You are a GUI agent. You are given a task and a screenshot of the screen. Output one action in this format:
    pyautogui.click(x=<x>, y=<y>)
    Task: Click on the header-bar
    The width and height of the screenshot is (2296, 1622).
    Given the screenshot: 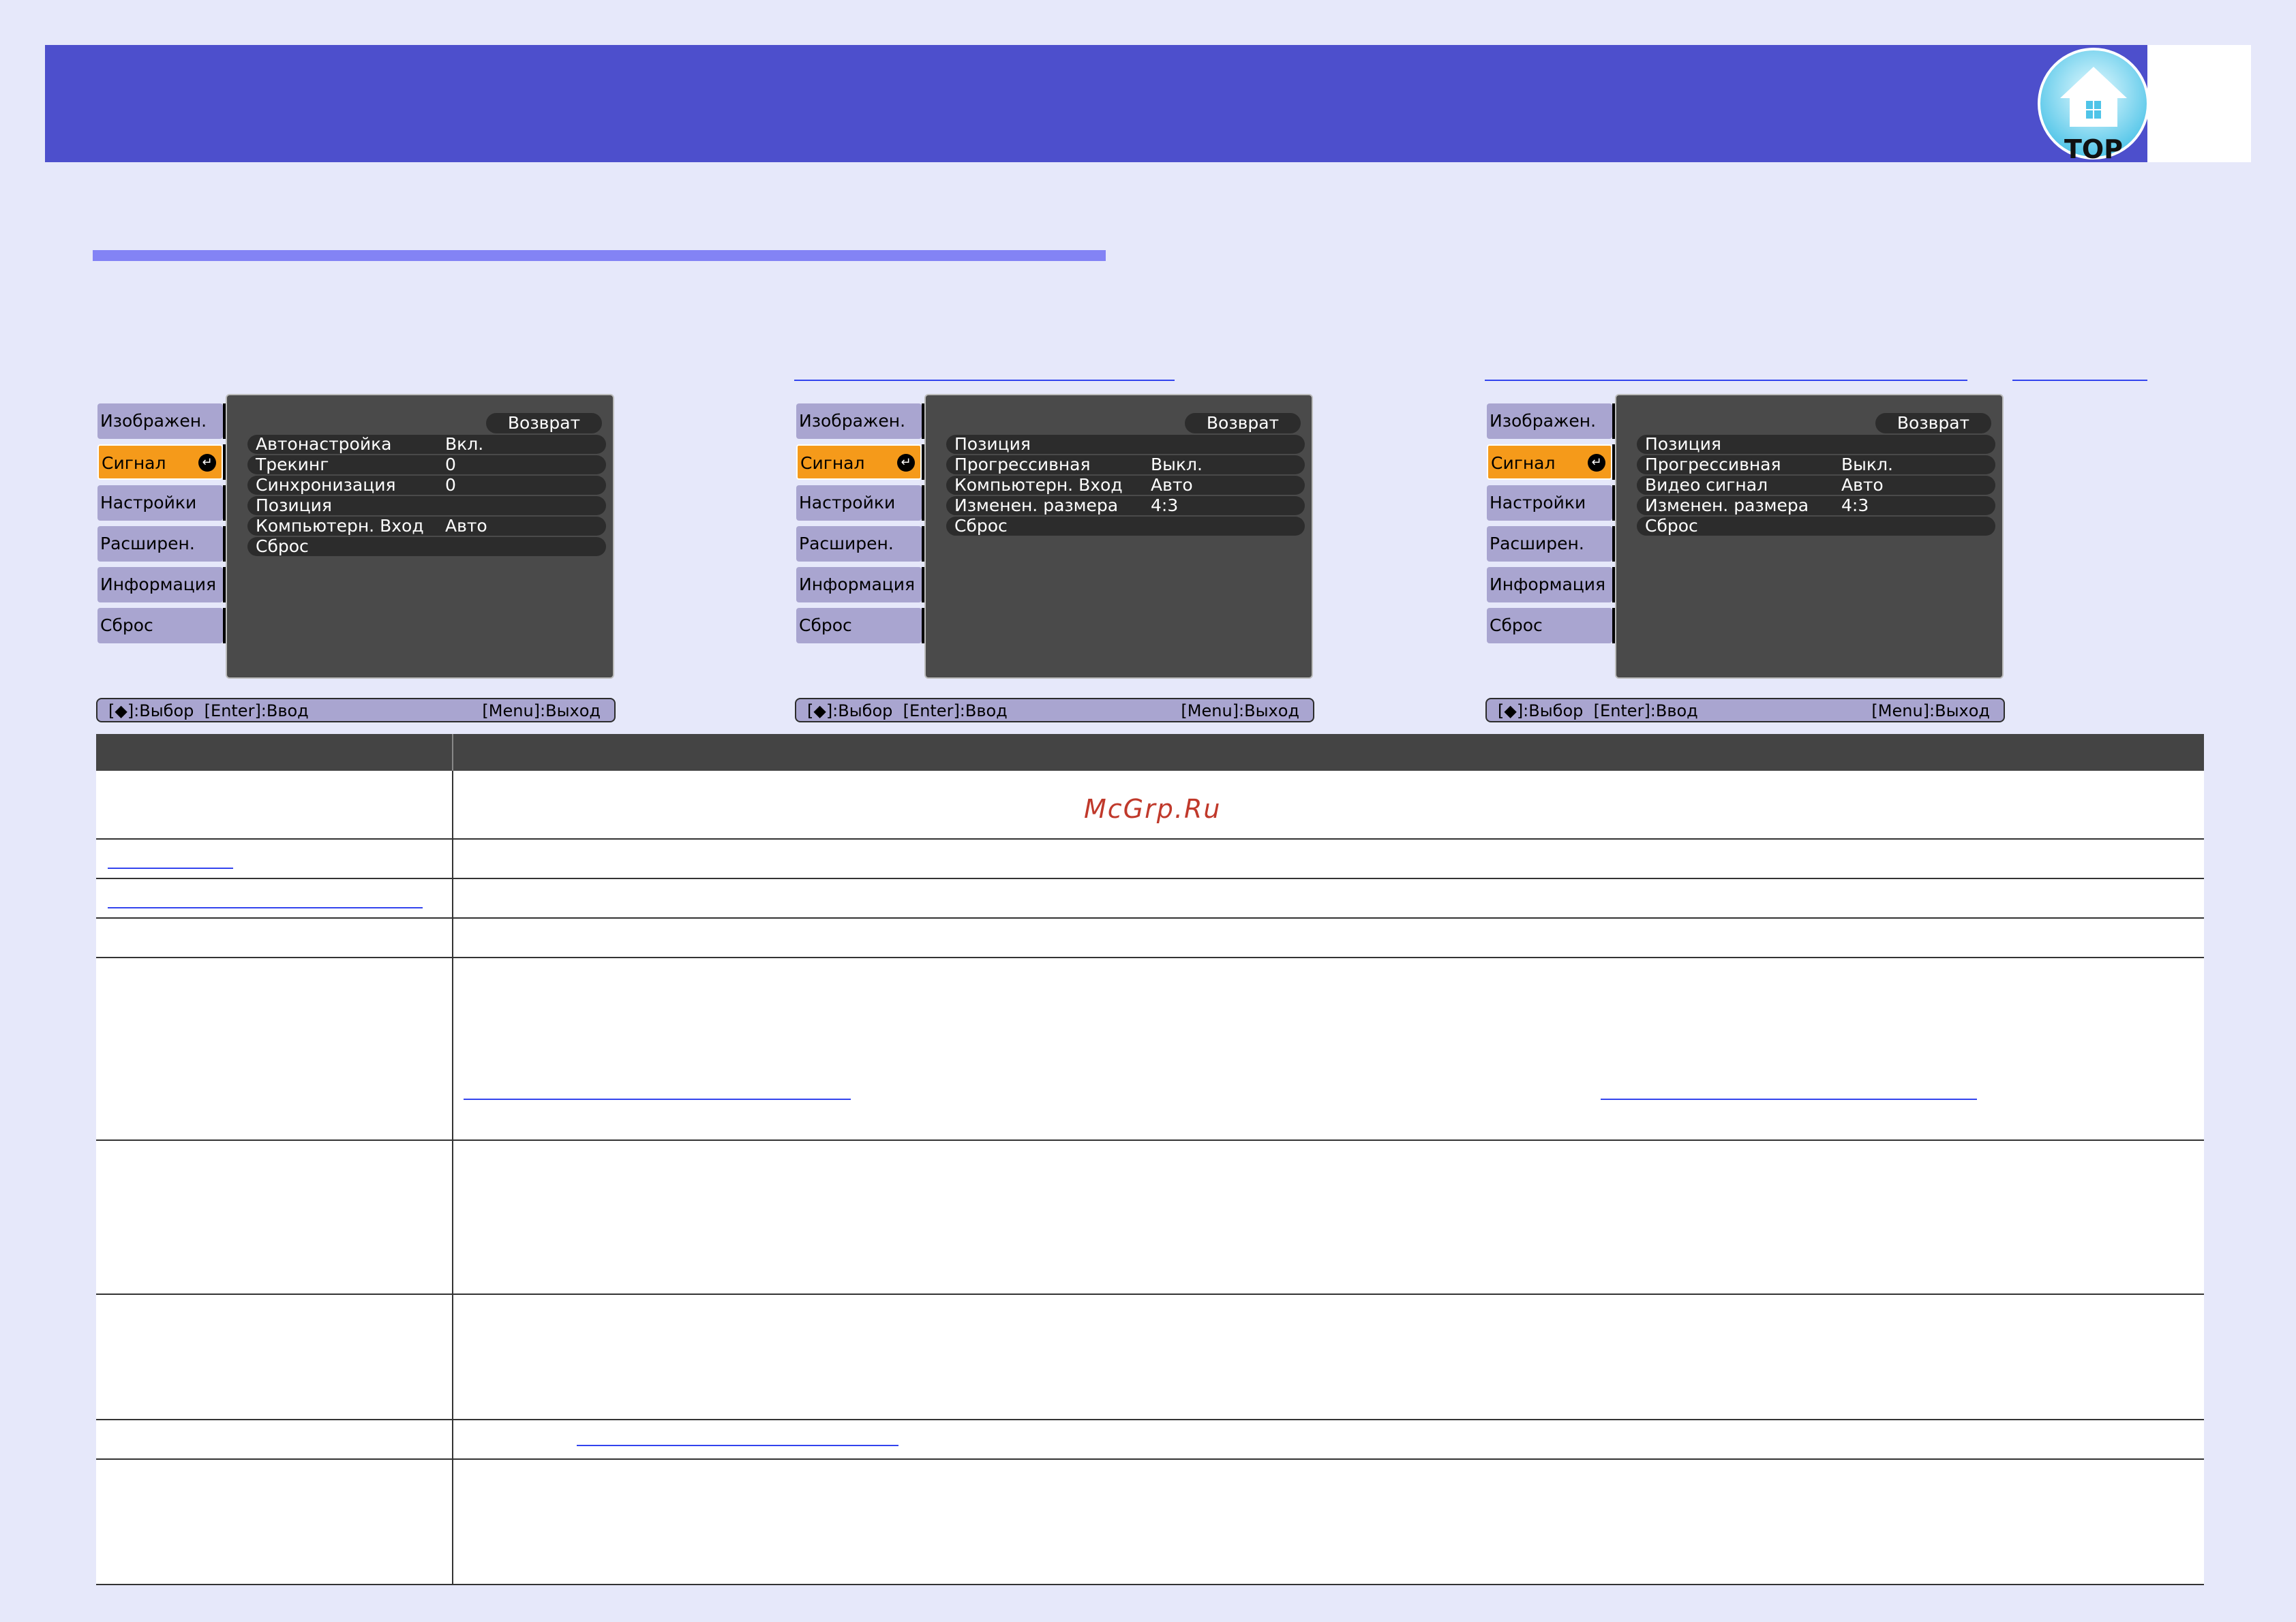 What is the action you would take?
    pyautogui.click(x=1096, y=104)
    